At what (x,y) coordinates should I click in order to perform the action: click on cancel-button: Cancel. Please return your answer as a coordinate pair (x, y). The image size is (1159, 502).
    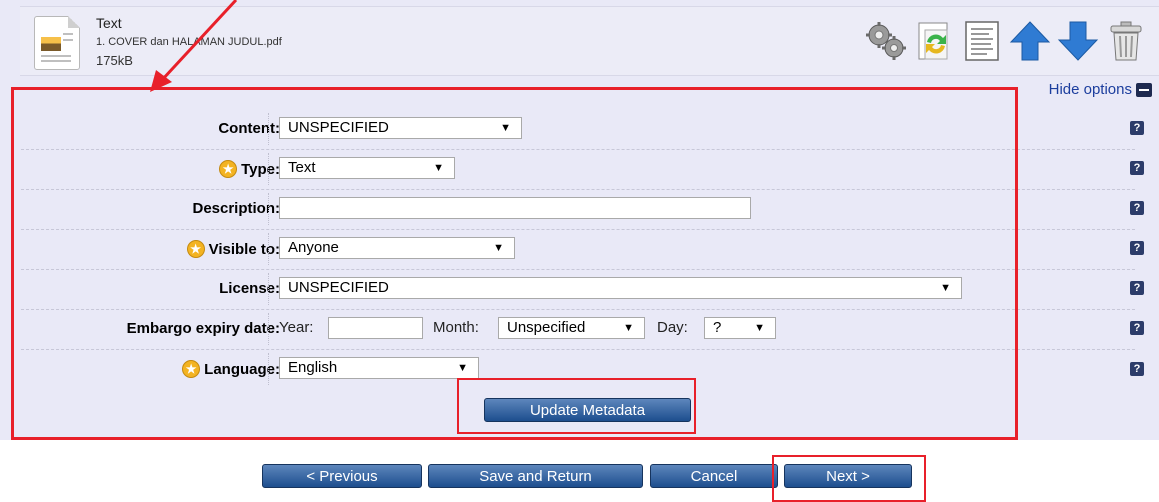
    Looking at the image, I should click on (714, 476).